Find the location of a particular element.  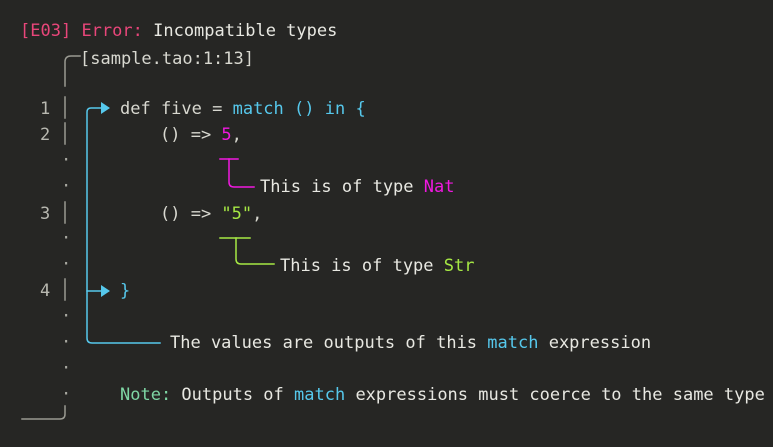

match-keyword: match is located at coordinates (258, 109).